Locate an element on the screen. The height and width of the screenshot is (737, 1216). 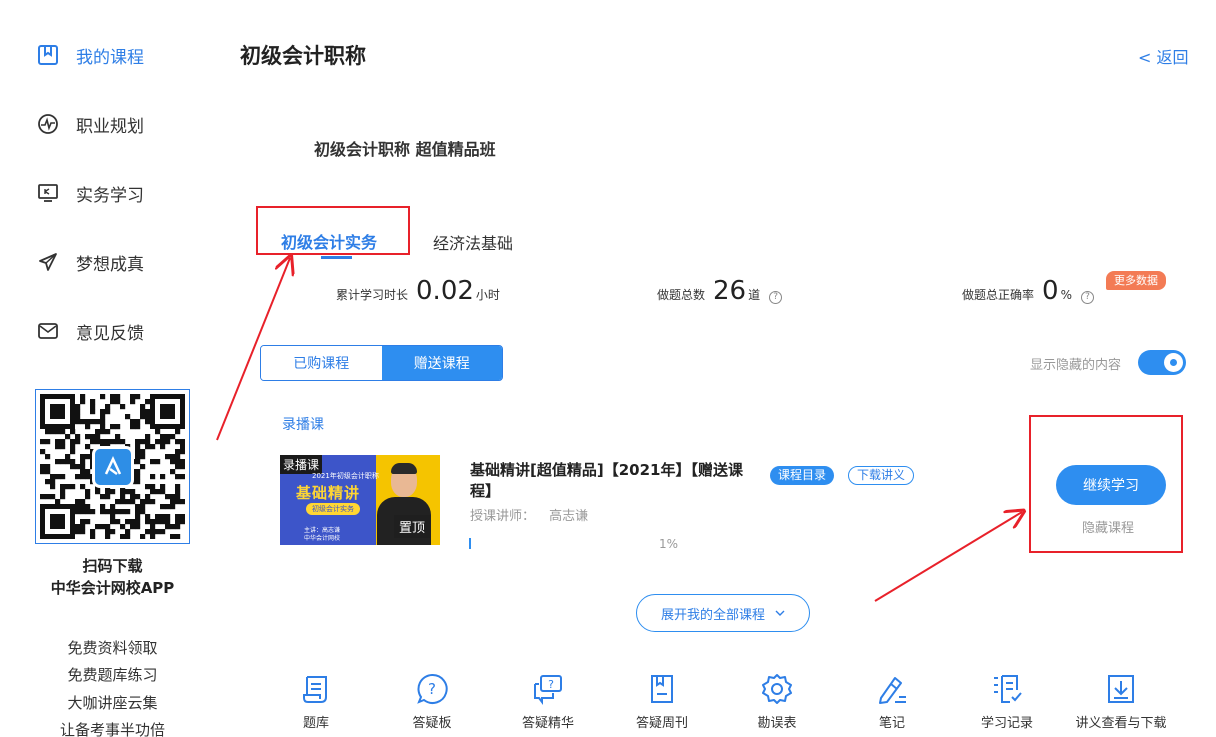
mail-icon is located at coordinates (48, 331).